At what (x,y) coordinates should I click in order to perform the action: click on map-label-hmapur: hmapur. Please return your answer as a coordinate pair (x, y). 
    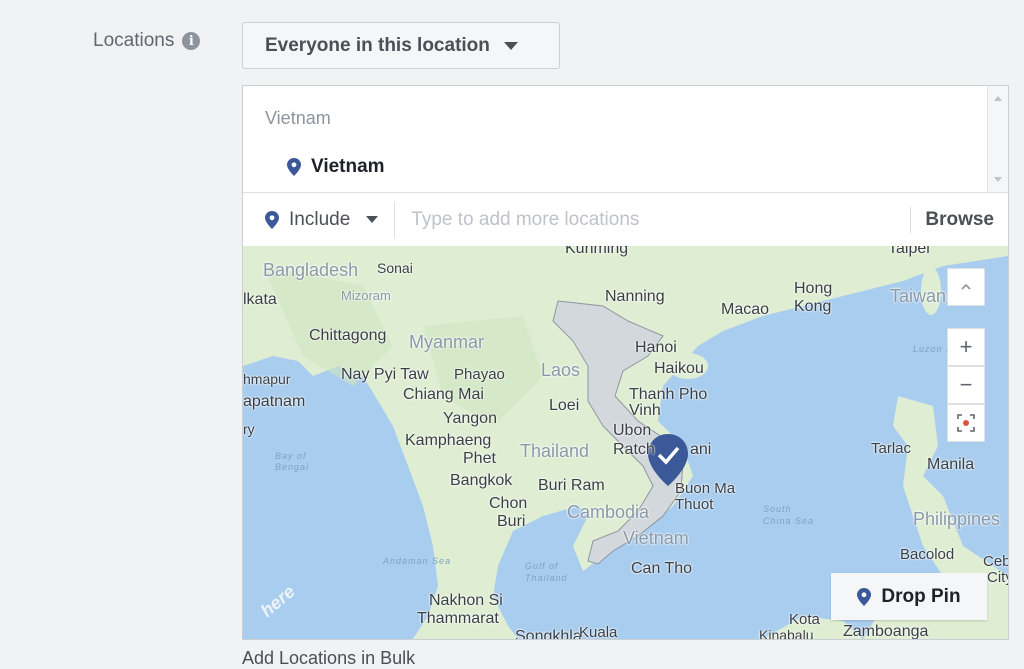
    Looking at the image, I should click on (267, 379).